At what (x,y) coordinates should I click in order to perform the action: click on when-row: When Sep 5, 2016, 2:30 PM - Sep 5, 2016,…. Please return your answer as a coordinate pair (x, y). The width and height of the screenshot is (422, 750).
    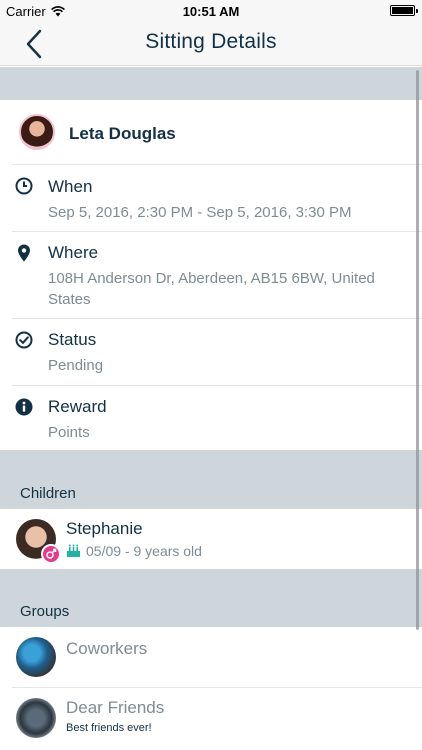
    Looking at the image, I should click on (211, 198).